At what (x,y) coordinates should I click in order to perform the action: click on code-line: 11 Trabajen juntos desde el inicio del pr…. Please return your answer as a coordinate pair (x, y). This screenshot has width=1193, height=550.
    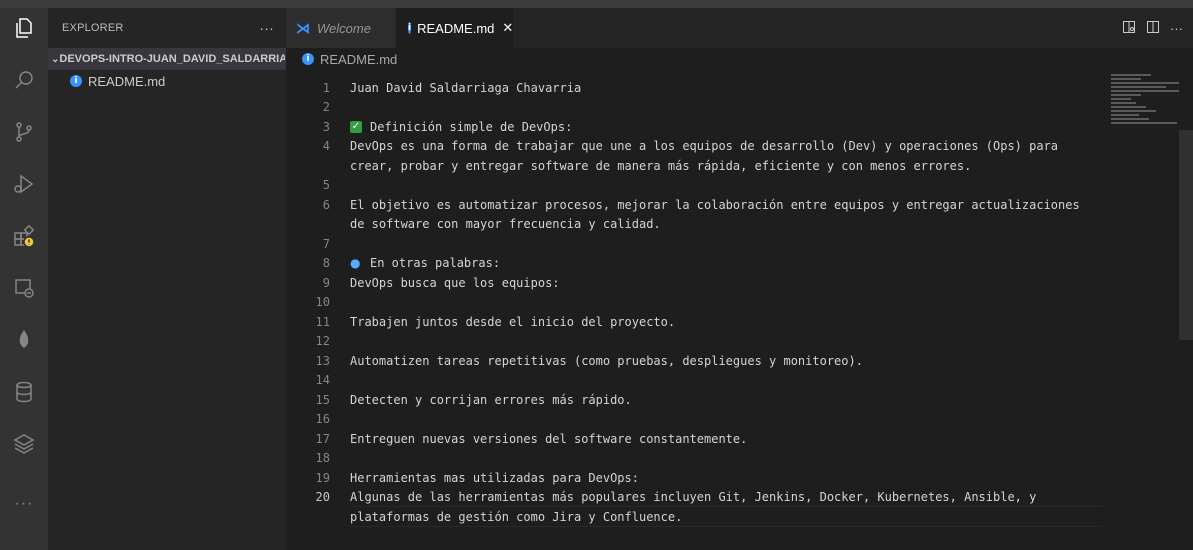
    Looking at the image, I should click on (726, 321).